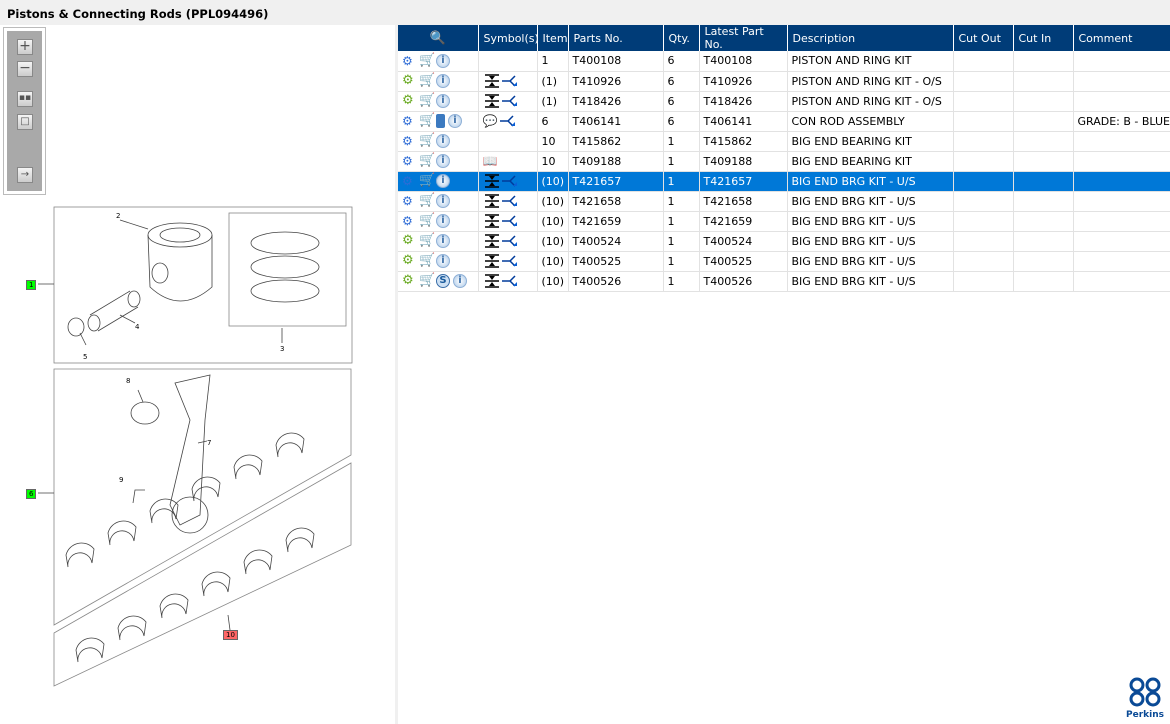  I want to click on service-icon: S, so click(443, 281).